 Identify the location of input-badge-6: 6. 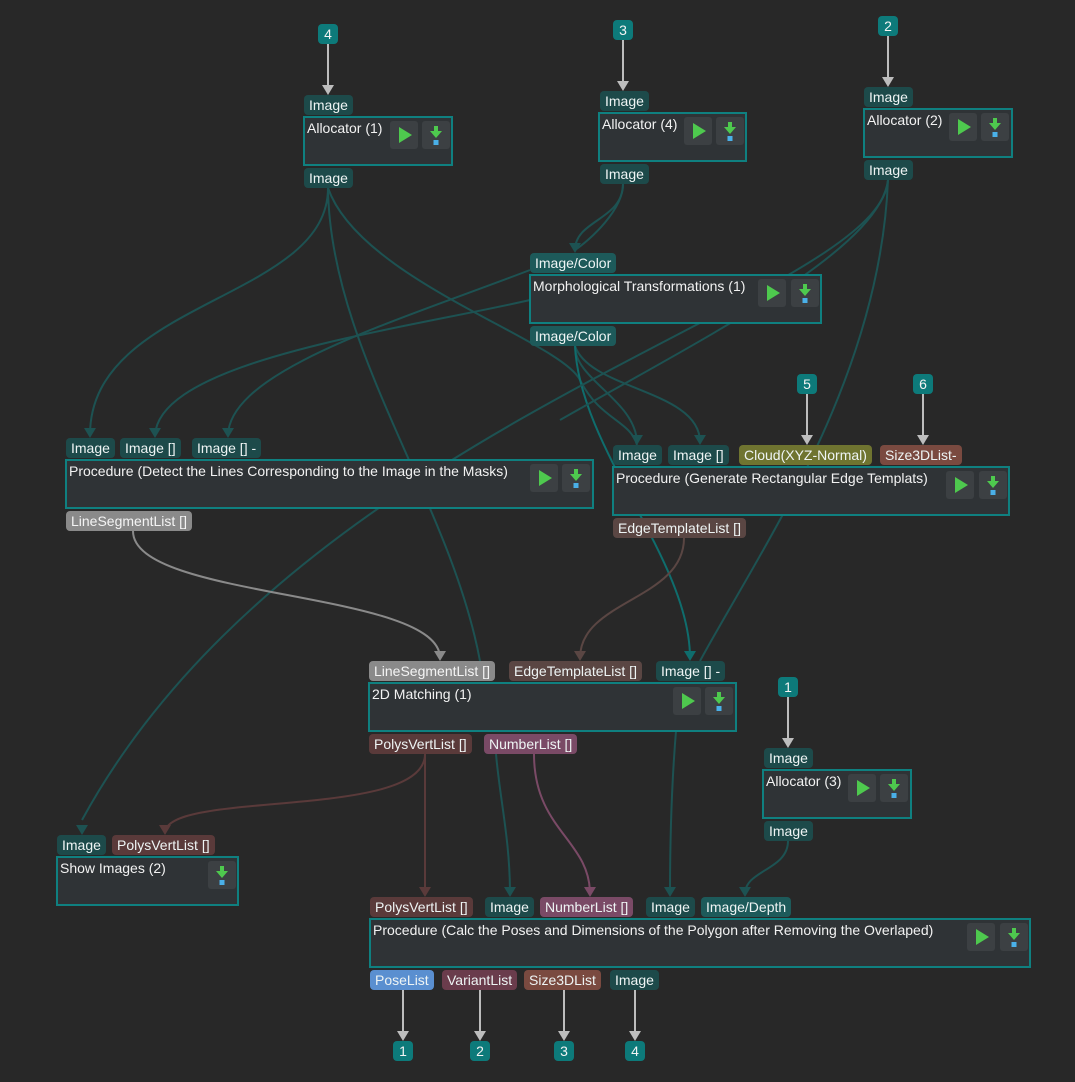
(923, 384).